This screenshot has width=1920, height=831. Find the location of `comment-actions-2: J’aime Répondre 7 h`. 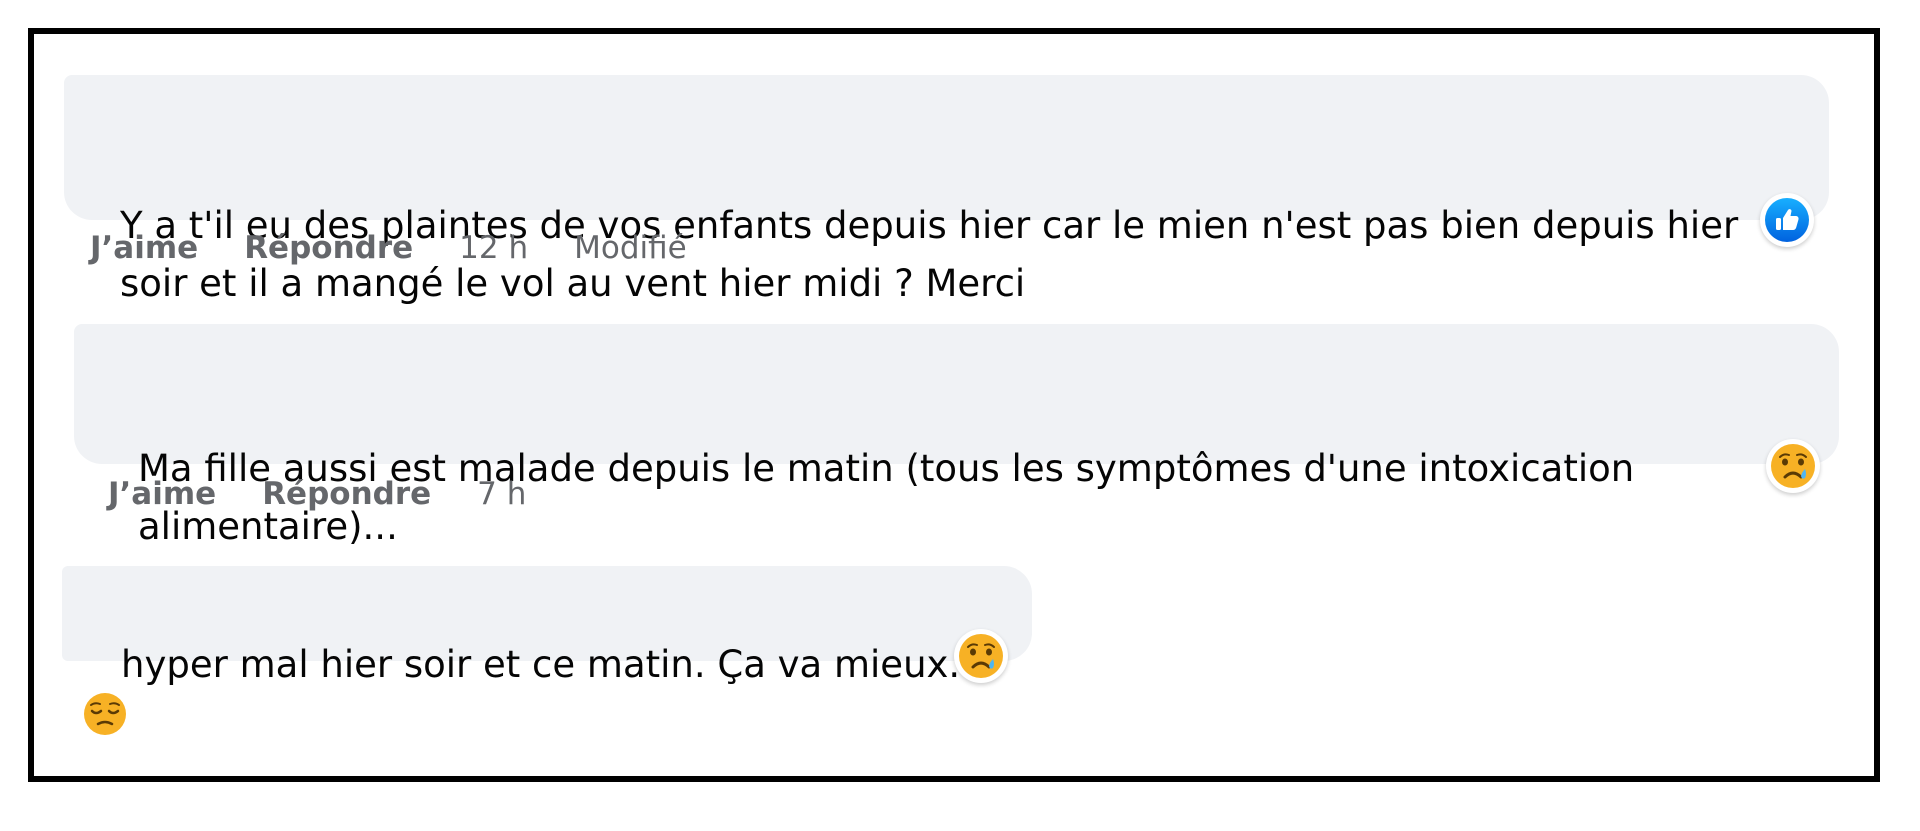

comment-actions-2: J’aime Répondre 7 h is located at coordinates (340, 494).